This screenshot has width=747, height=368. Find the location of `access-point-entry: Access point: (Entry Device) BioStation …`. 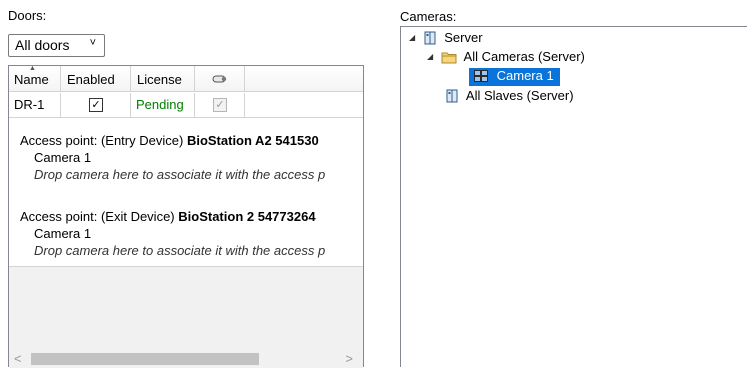

access-point-entry: Access point: (Entry Device) BioStation … is located at coordinates (191, 157).